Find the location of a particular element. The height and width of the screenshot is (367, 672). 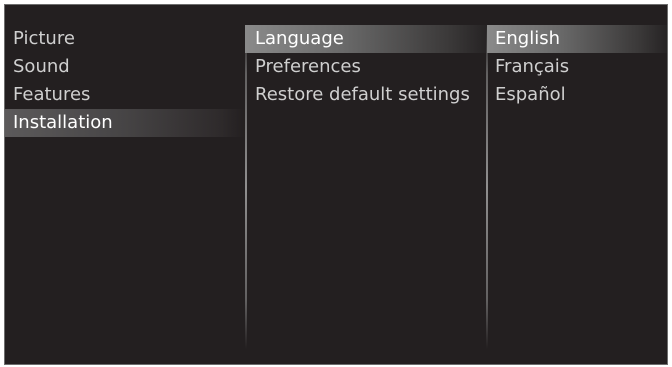

menu-item-sound: Sound is located at coordinates (125, 67).